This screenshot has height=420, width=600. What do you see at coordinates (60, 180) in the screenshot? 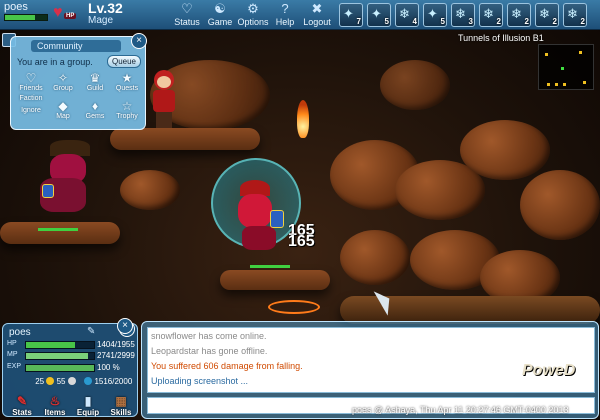
I see `enemy-pirate-fox` at bounding box center [60, 180].